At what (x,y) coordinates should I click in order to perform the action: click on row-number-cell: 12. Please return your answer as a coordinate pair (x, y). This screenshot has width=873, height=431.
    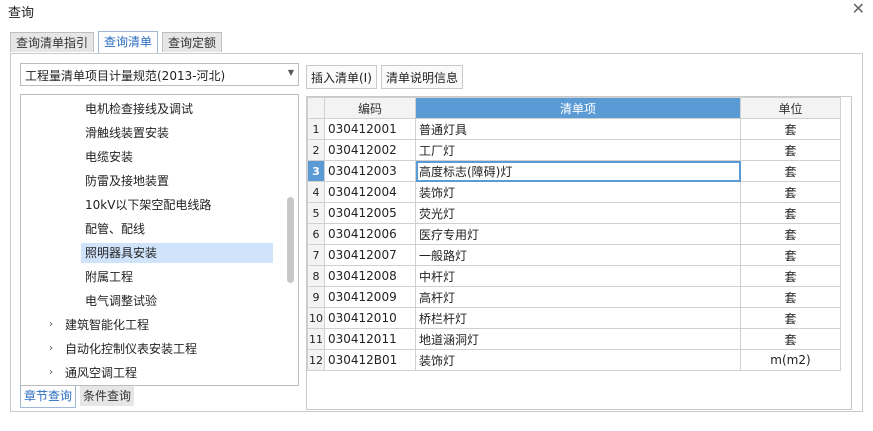
    Looking at the image, I should click on (316, 360).